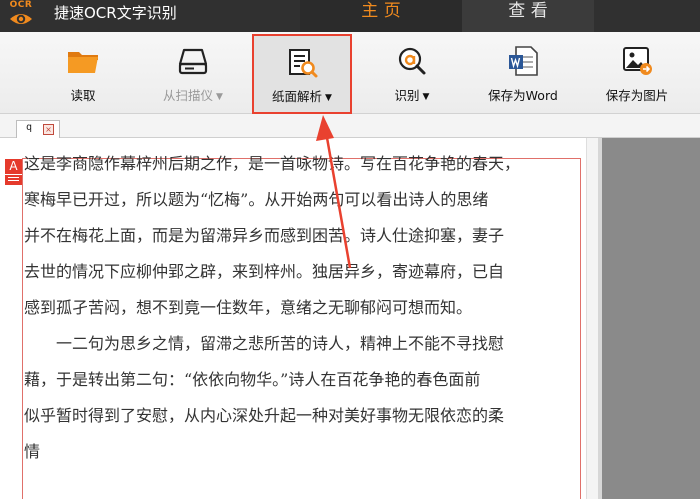  What do you see at coordinates (219, 97) in the screenshot?
I see `scanner-dropdown-icon: ▼` at bounding box center [219, 97].